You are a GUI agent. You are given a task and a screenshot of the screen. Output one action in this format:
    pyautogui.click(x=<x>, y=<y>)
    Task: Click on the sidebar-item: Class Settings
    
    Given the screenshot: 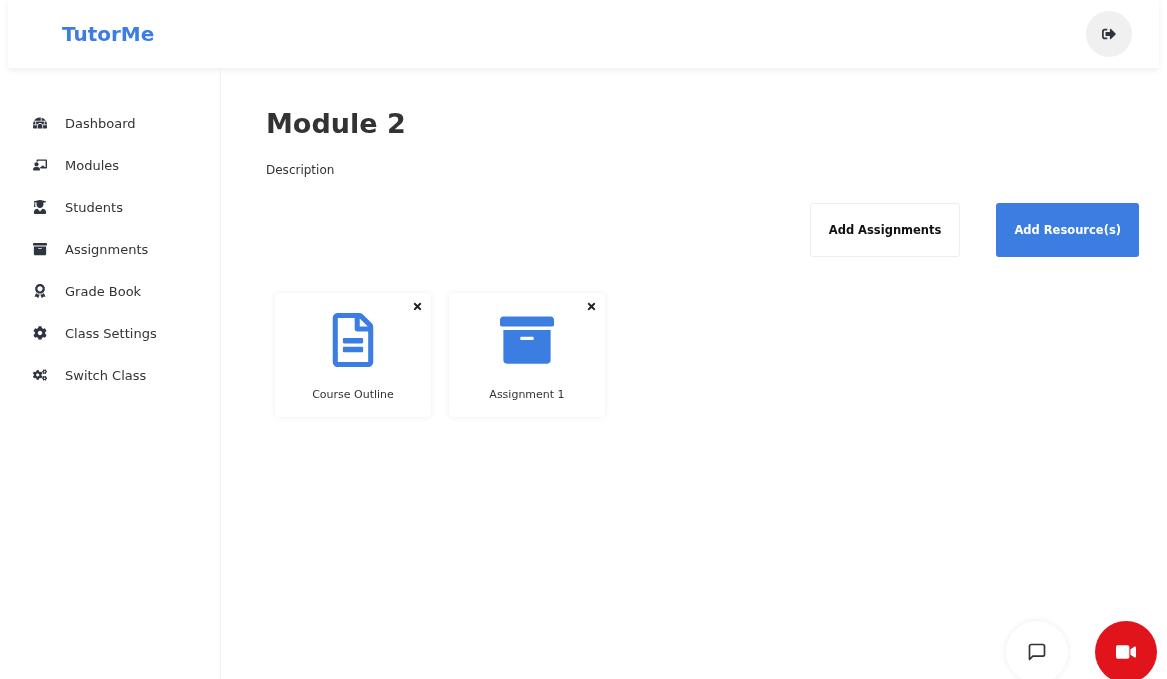 What is the action you would take?
    pyautogui.click(x=110, y=333)
    